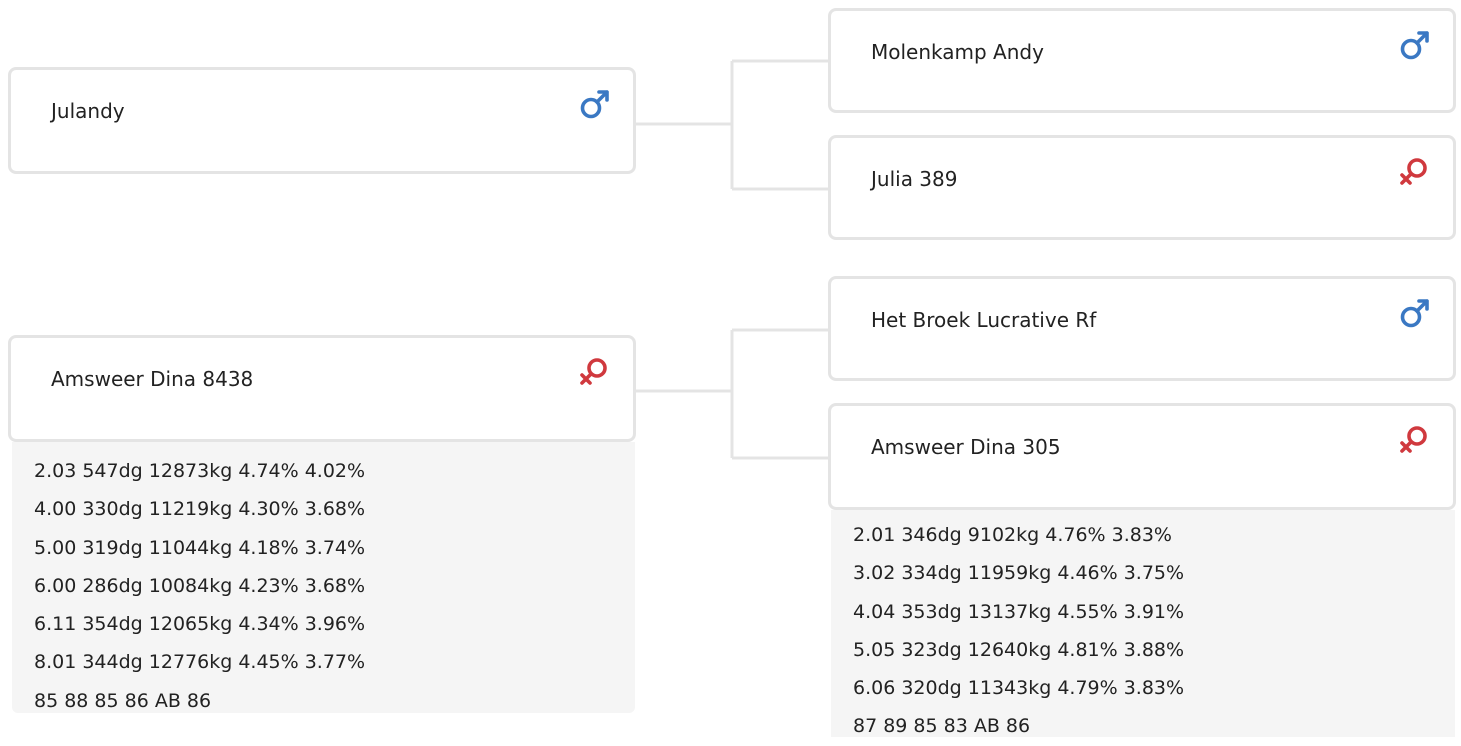  What do you see at coordinates (984, 320) in the screenshot?
I see `animal-name: Het Broek Lucrative Rf` at bounding box center [984, 320].